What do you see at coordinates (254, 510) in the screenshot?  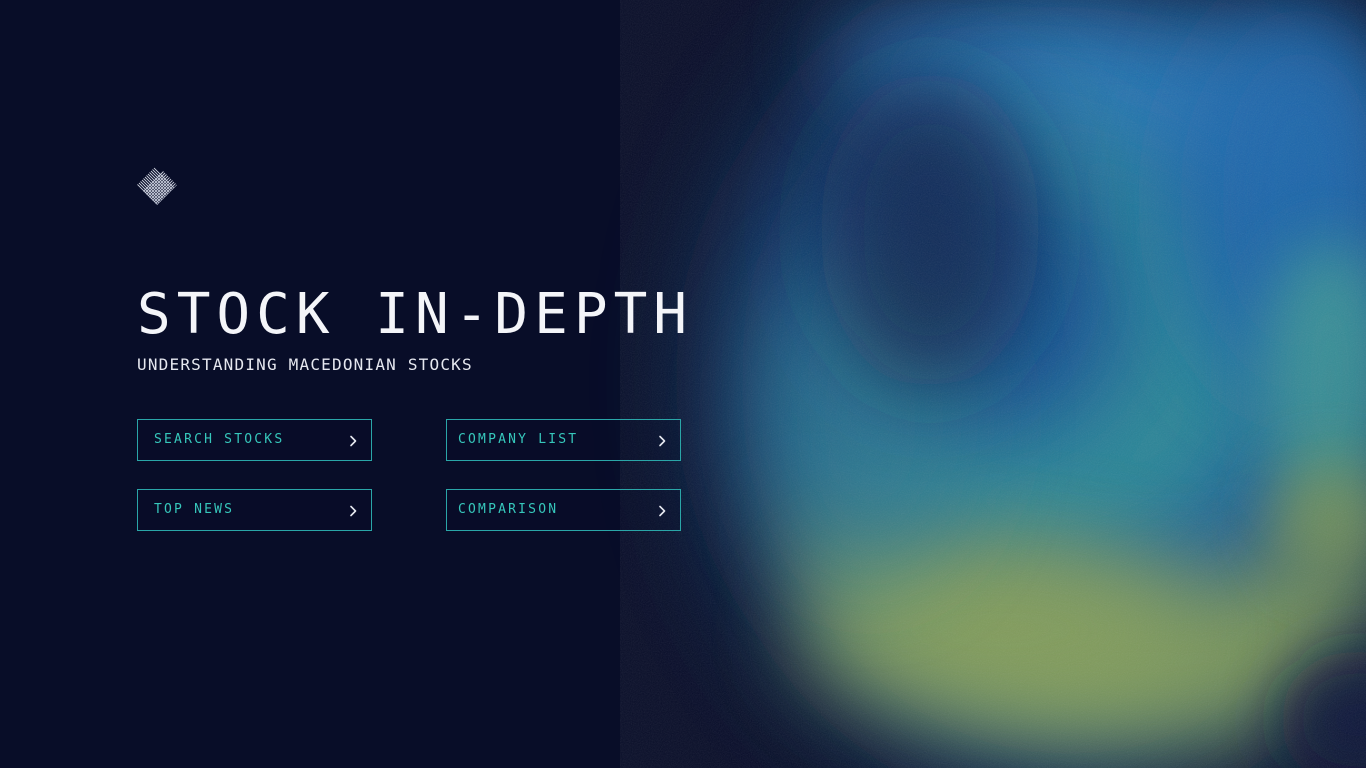 I see `top-news-button: TOP NEWS` at bounding box center [254, 510].